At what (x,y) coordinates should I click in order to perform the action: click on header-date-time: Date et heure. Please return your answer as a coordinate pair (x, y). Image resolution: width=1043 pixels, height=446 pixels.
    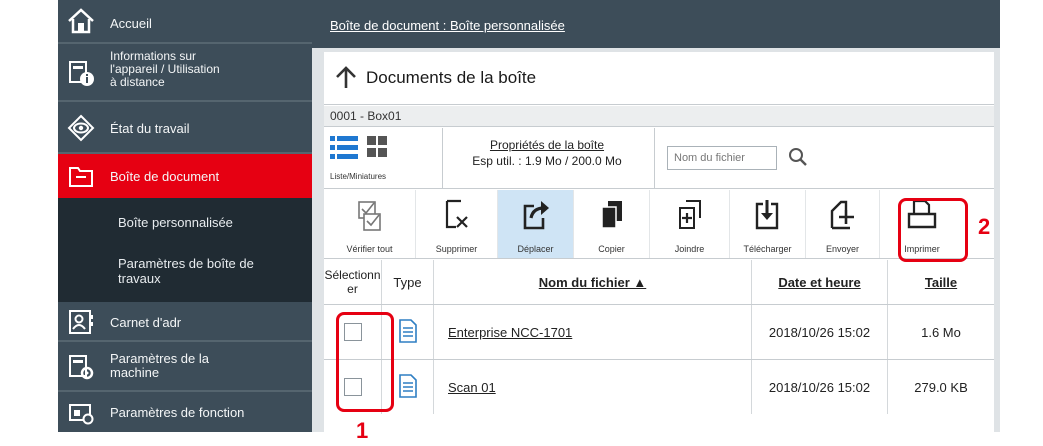
    Looking at the image, I should click on (820, 282).